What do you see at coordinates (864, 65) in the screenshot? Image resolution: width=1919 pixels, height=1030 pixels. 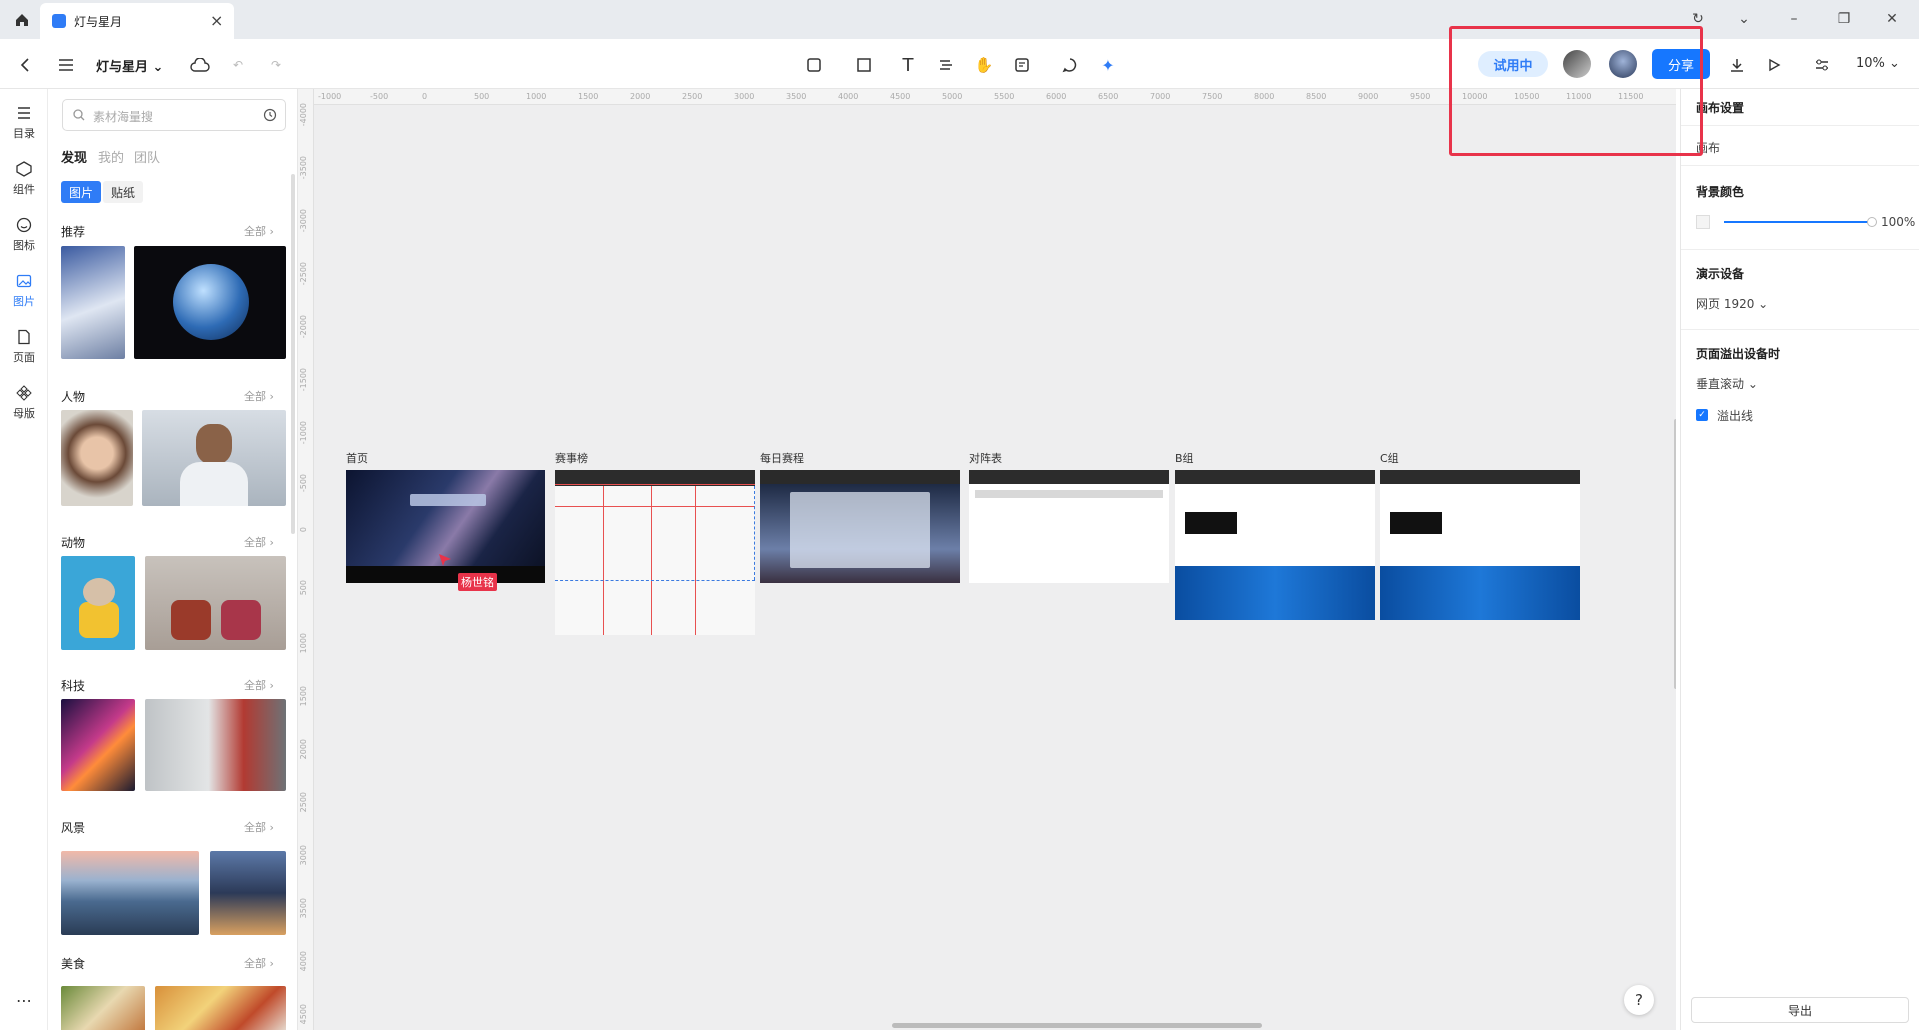 I see `rectangle-tool-icon` at bounding box center [864, 65].